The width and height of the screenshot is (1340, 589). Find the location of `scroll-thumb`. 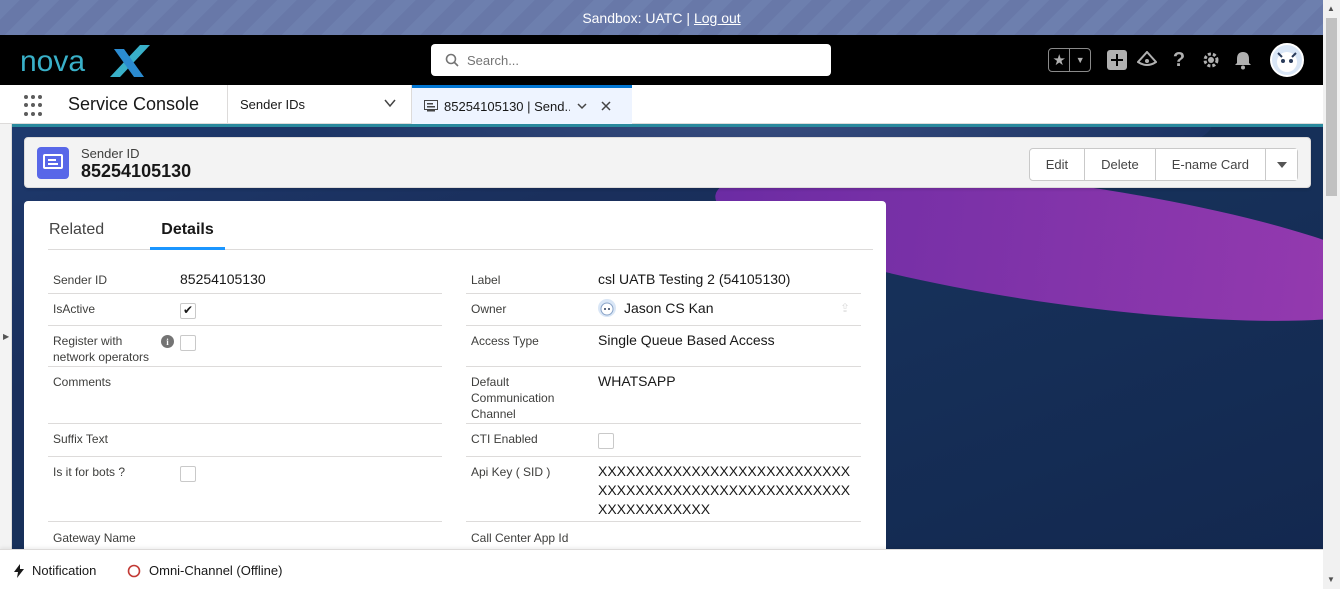

scroll-thumb is located at coordinates (1331, 107).